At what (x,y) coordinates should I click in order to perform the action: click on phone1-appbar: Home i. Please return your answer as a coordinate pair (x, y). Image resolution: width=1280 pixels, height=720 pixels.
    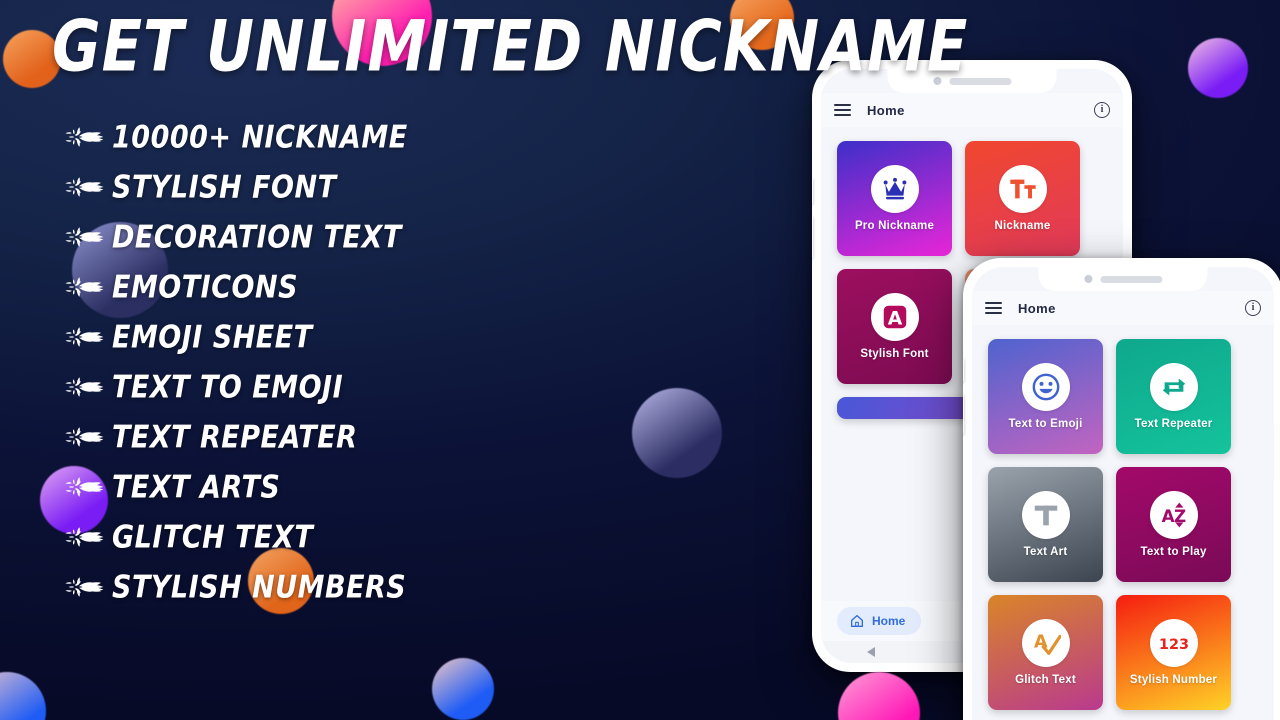
    Looking at the image, I should click on (972, 110).